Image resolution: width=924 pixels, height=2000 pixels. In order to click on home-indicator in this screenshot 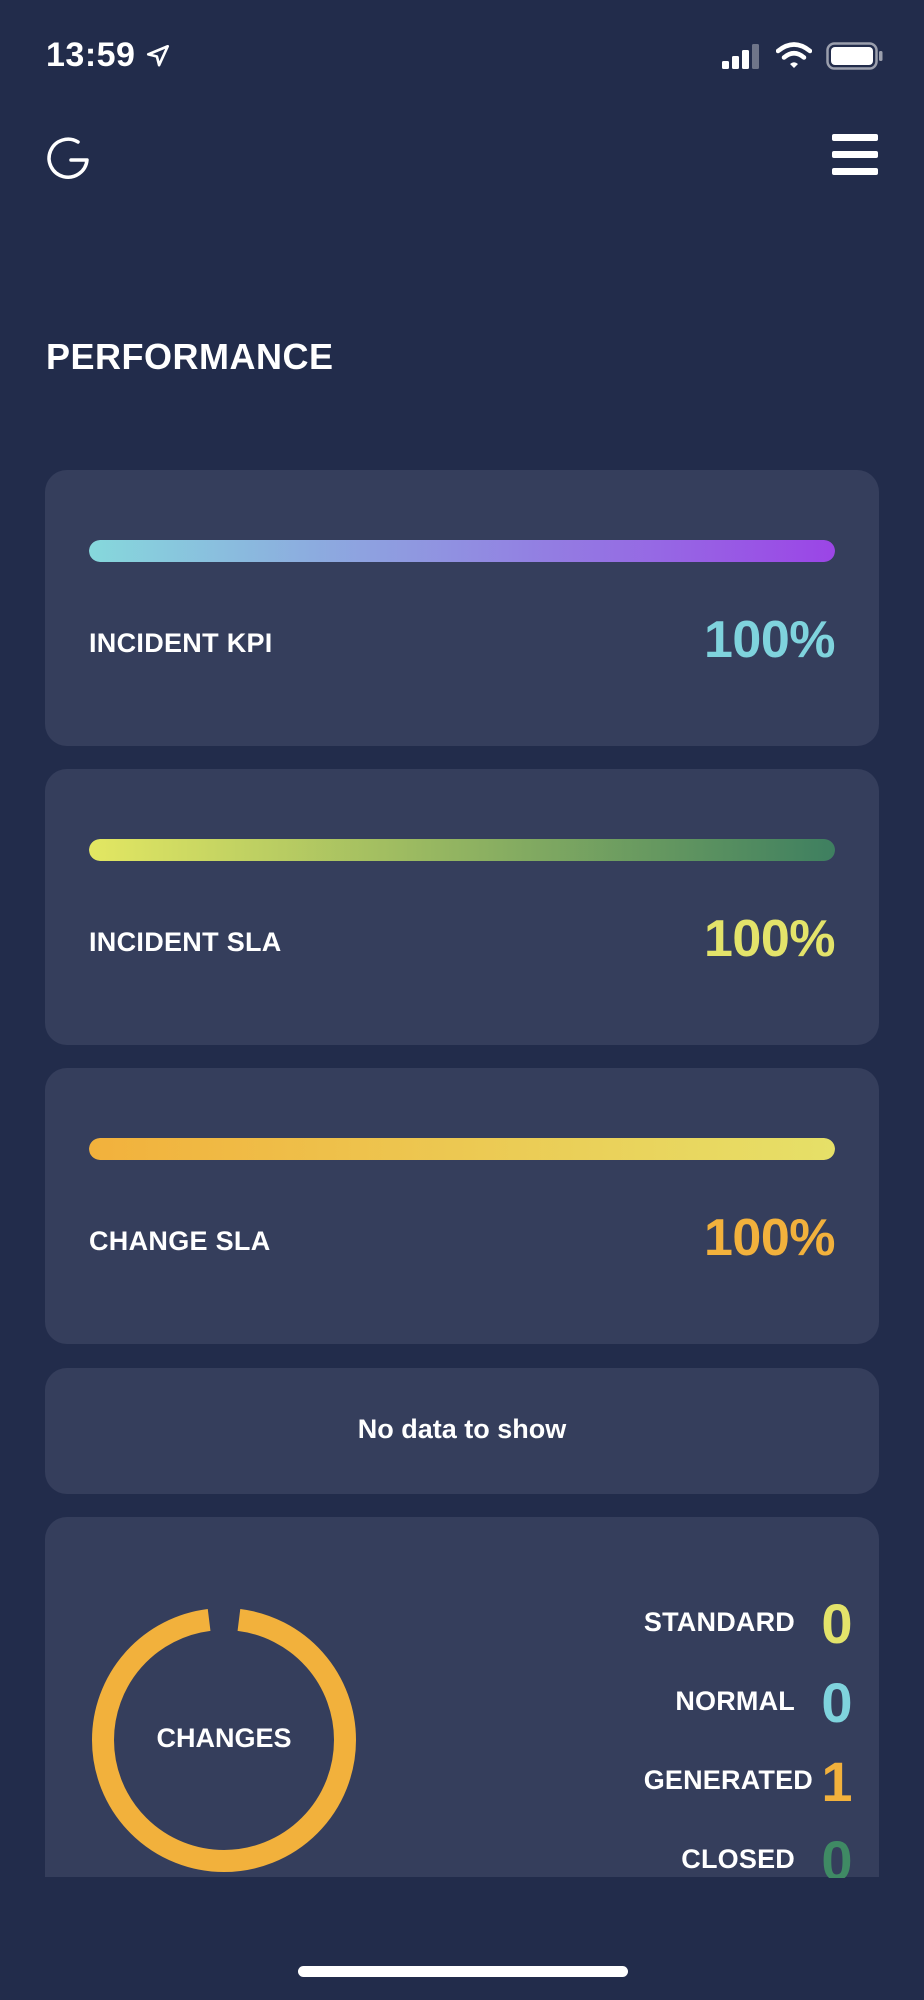, I will do `click(463, 1971)`.